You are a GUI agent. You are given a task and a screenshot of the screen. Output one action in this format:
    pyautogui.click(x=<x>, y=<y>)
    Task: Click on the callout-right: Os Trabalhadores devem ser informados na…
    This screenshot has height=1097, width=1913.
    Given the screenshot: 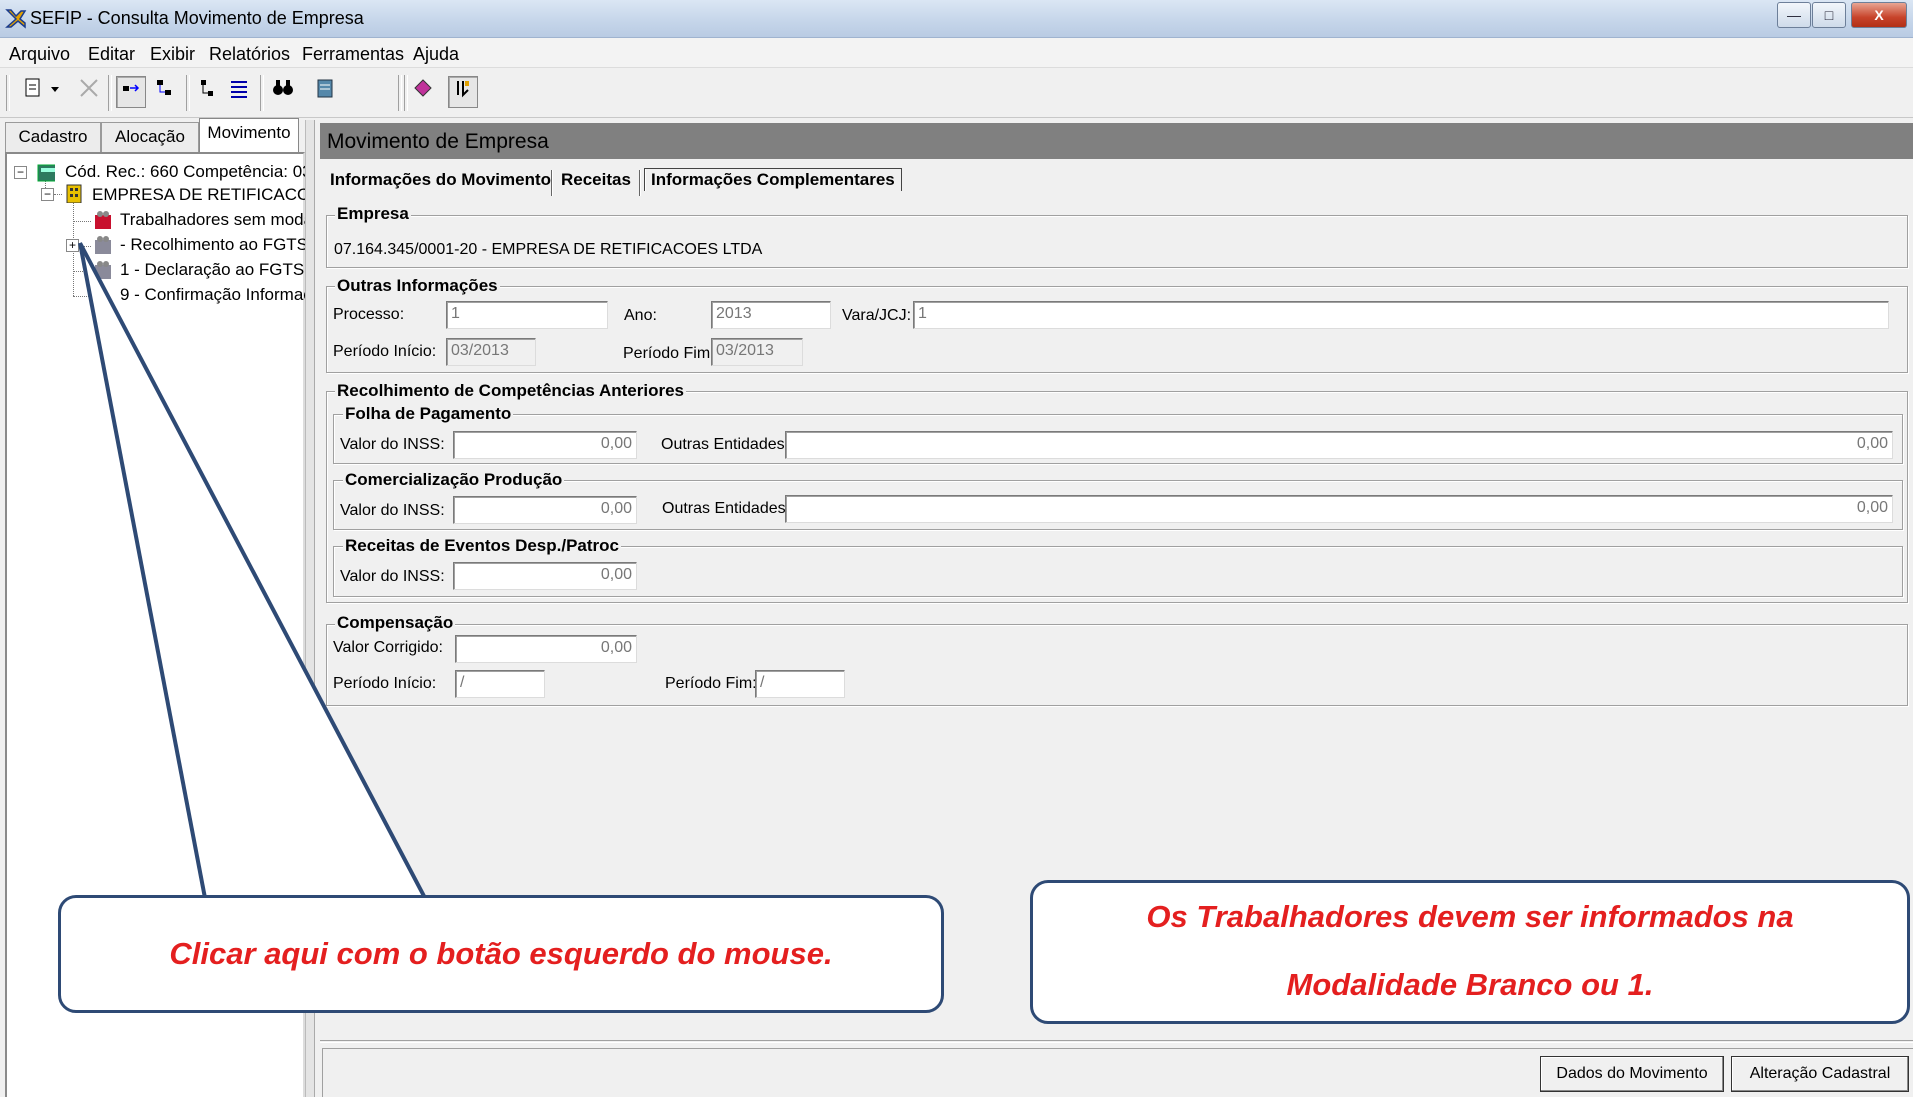 What is the action you would take?
    pyautogui.click(x=1470, y=952)
    